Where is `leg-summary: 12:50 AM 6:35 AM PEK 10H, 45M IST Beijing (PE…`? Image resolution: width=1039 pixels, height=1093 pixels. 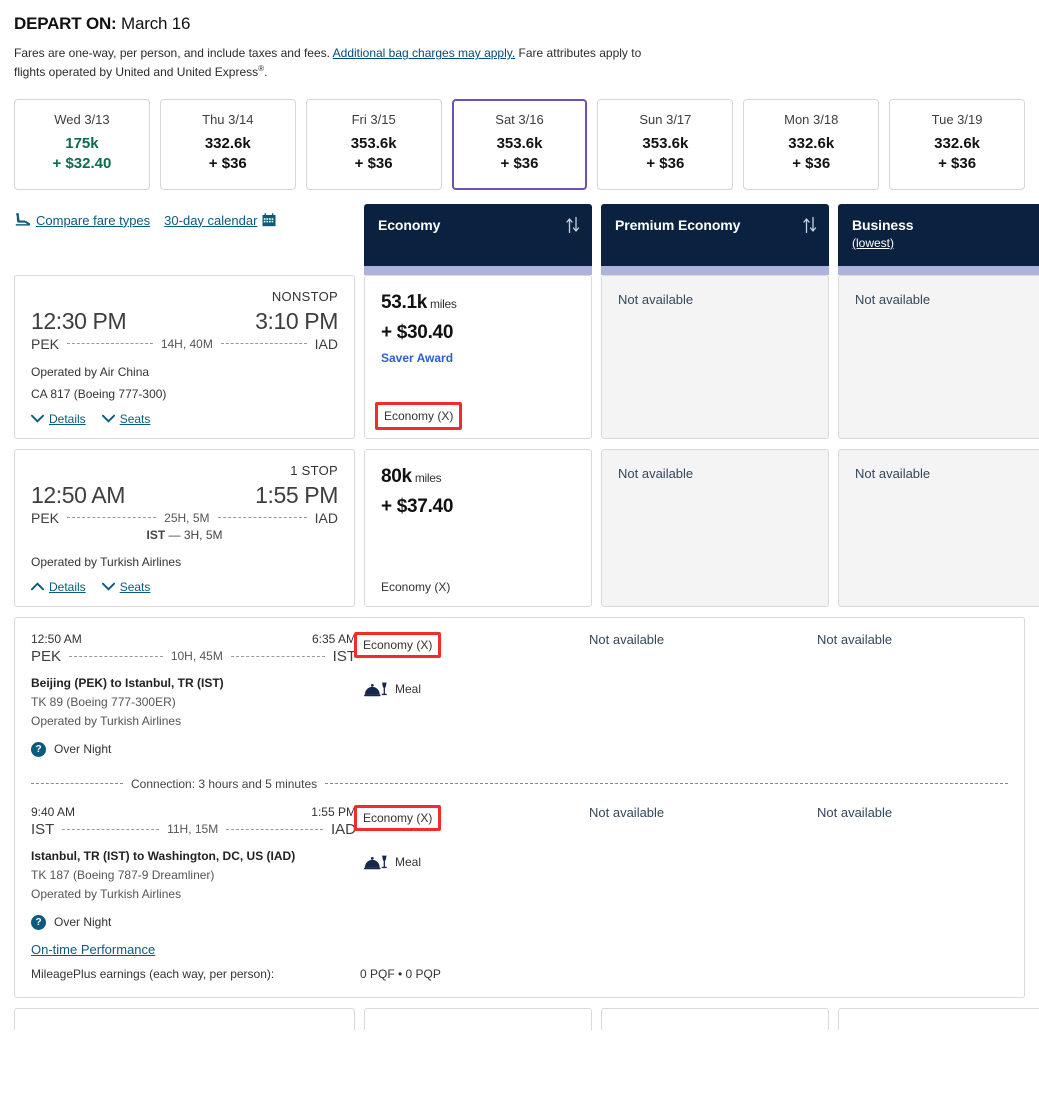
leg-summary: 12:50 AM 6:35 AM PEK 10H, 45M IST Beijing (PE… is located at coordinates (193, 680).